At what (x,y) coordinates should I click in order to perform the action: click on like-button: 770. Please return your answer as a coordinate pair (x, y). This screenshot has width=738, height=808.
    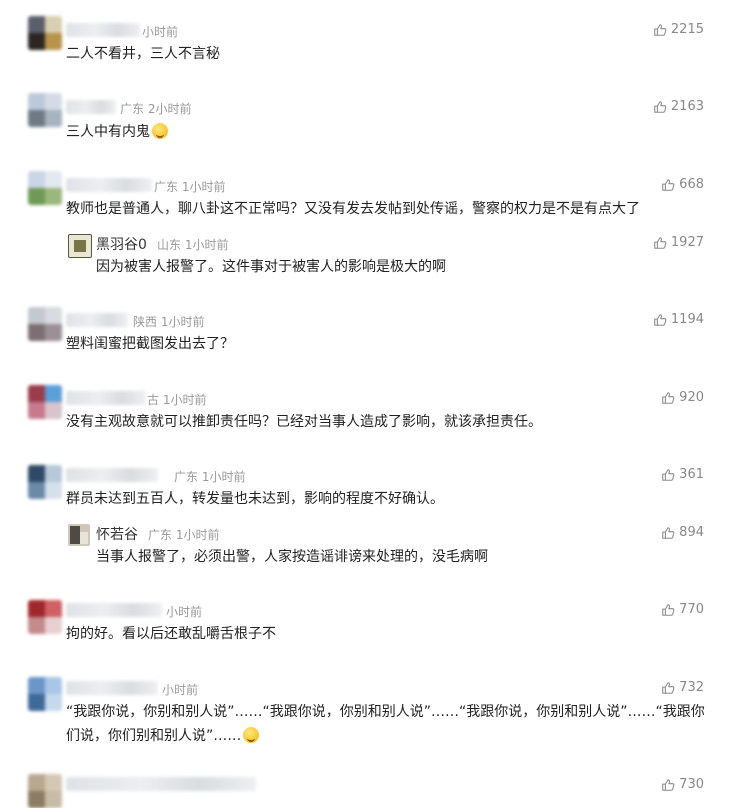
    Looking at the image, I should click on (682, 609).